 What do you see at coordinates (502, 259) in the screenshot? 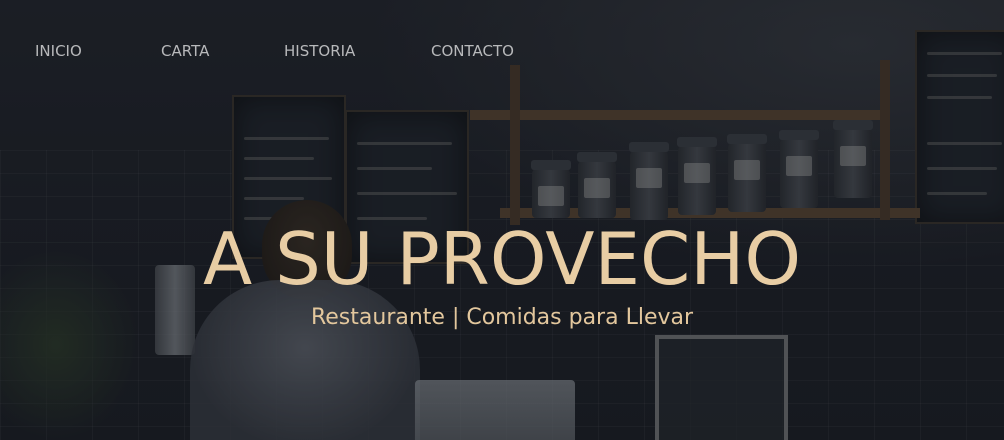
I see `hero-title: A SU PROVECHO` at bounding box center [502, 259].